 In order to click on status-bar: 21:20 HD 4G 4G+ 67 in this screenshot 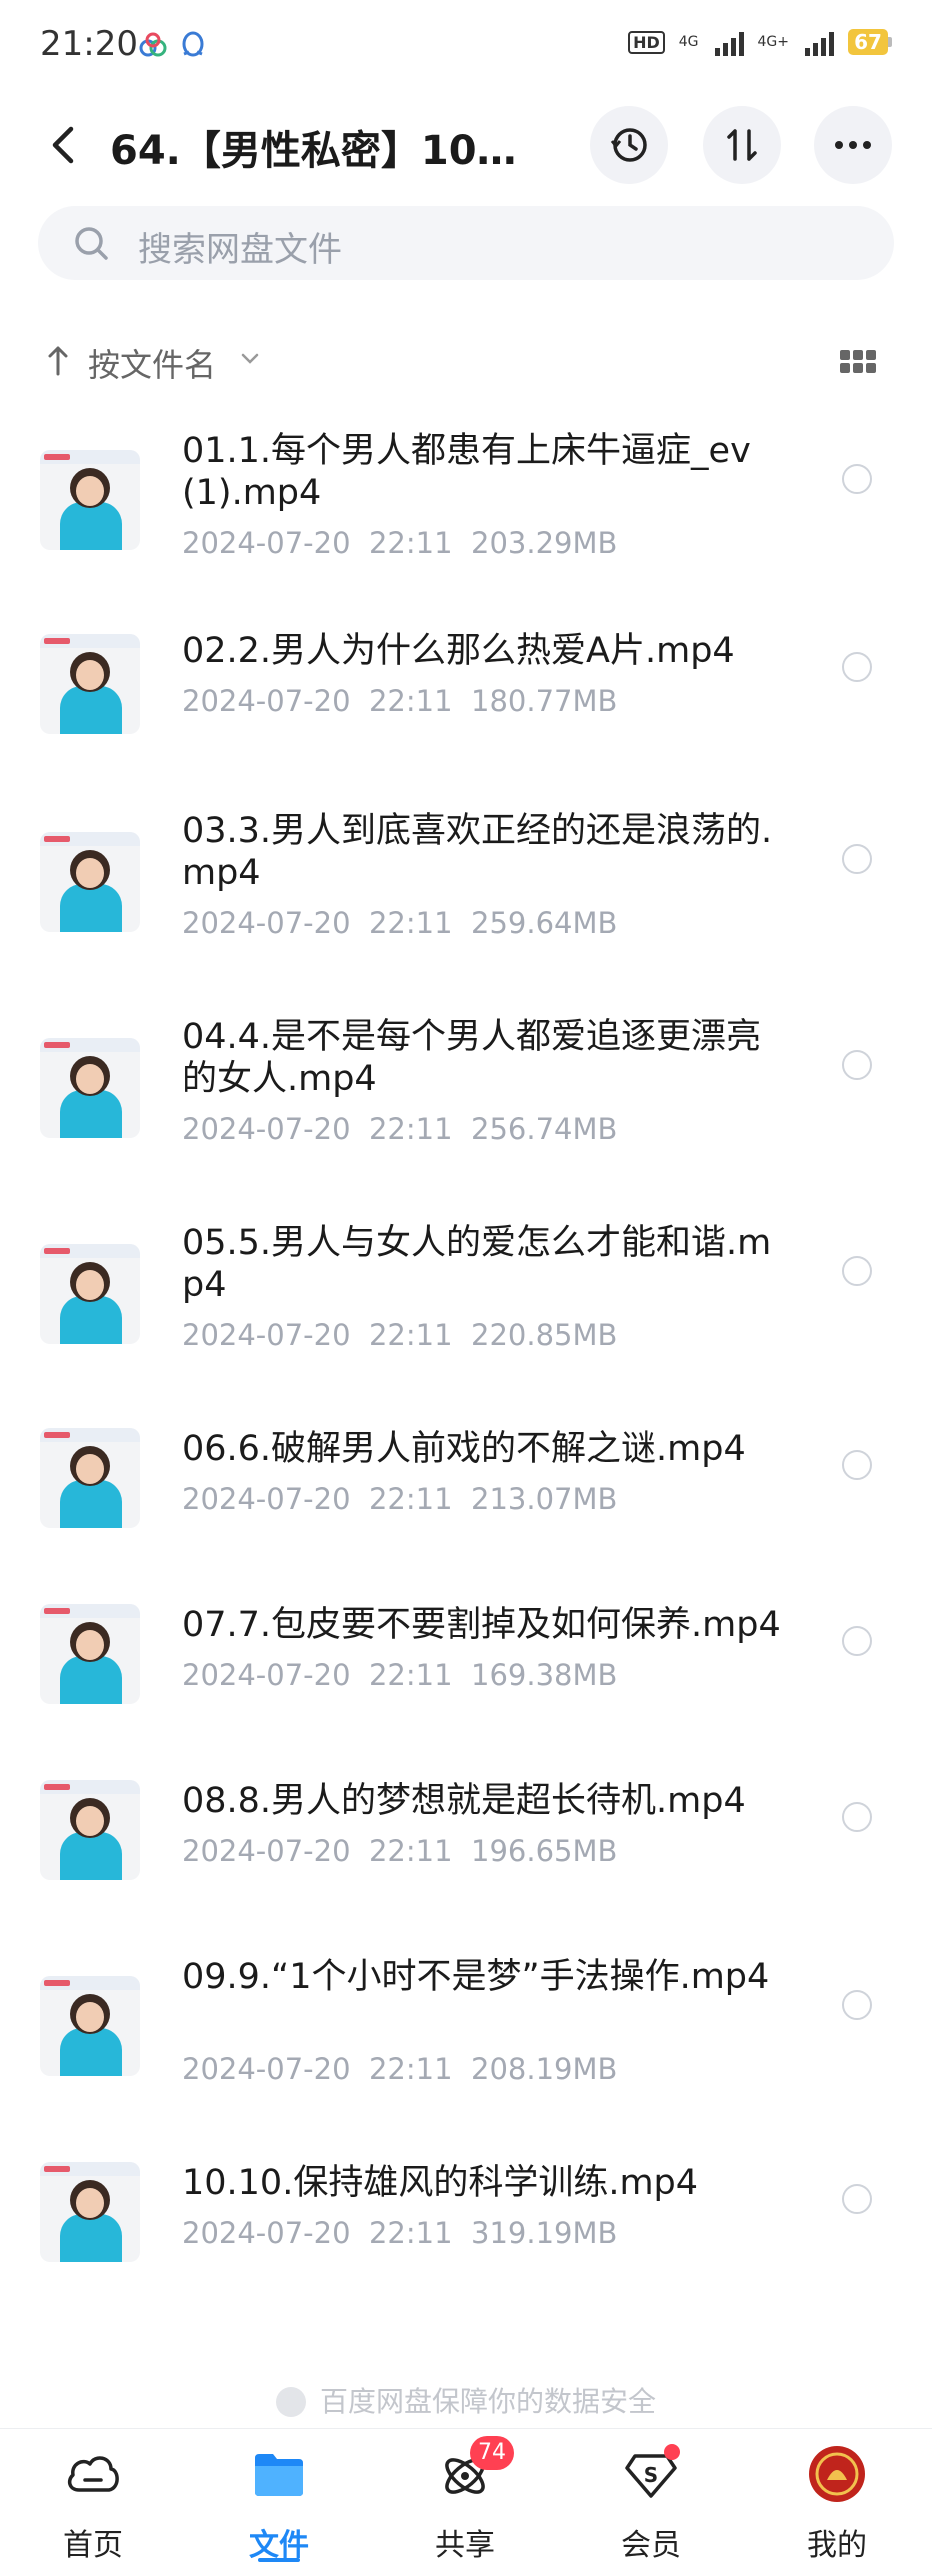, I will do `click(466, 46)`.